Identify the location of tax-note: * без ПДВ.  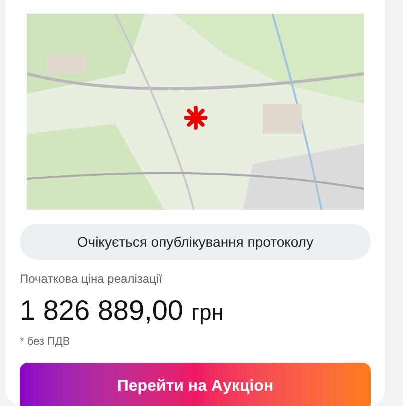
(45, 342).